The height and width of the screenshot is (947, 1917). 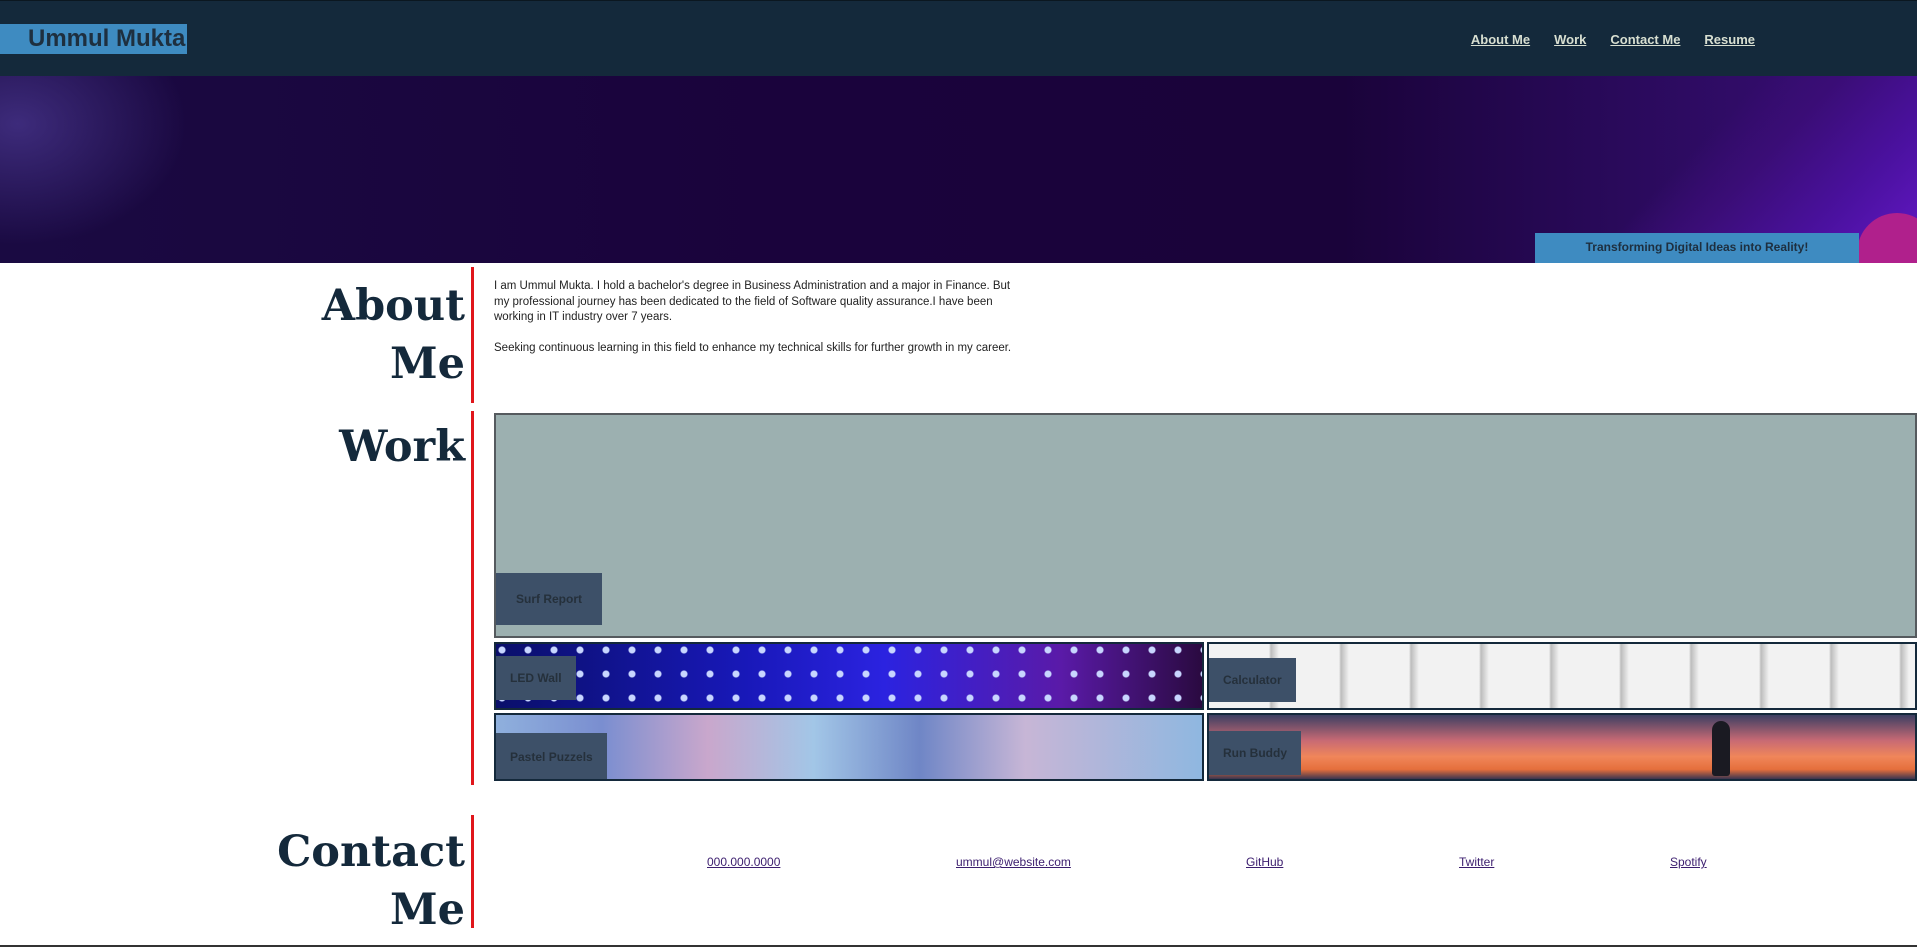 What do you see at coordinates (1721, 748) in the screenshot?
I see `runner-silhouette` at bounding box center [1721, 748].